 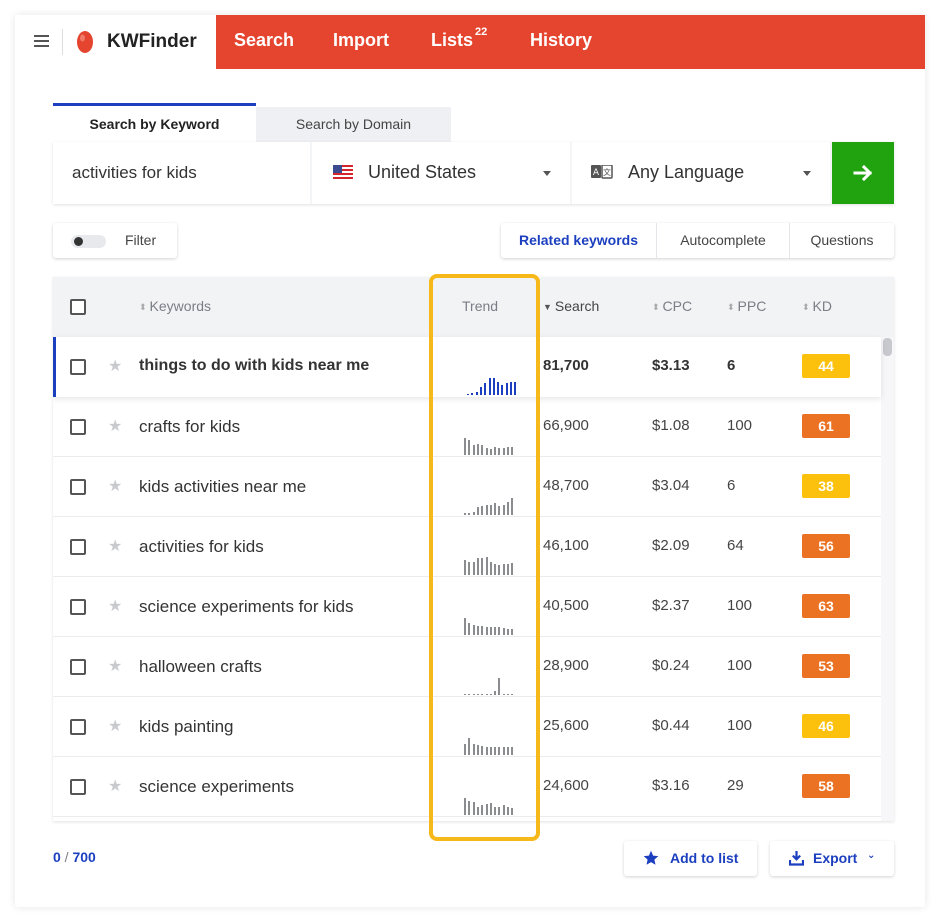 I want to click on table-header: ⬍ Keywords Trend ▼ Search ⬍ CPC ⬍ PPC ⬍ KD, so click(x=473, y=307).